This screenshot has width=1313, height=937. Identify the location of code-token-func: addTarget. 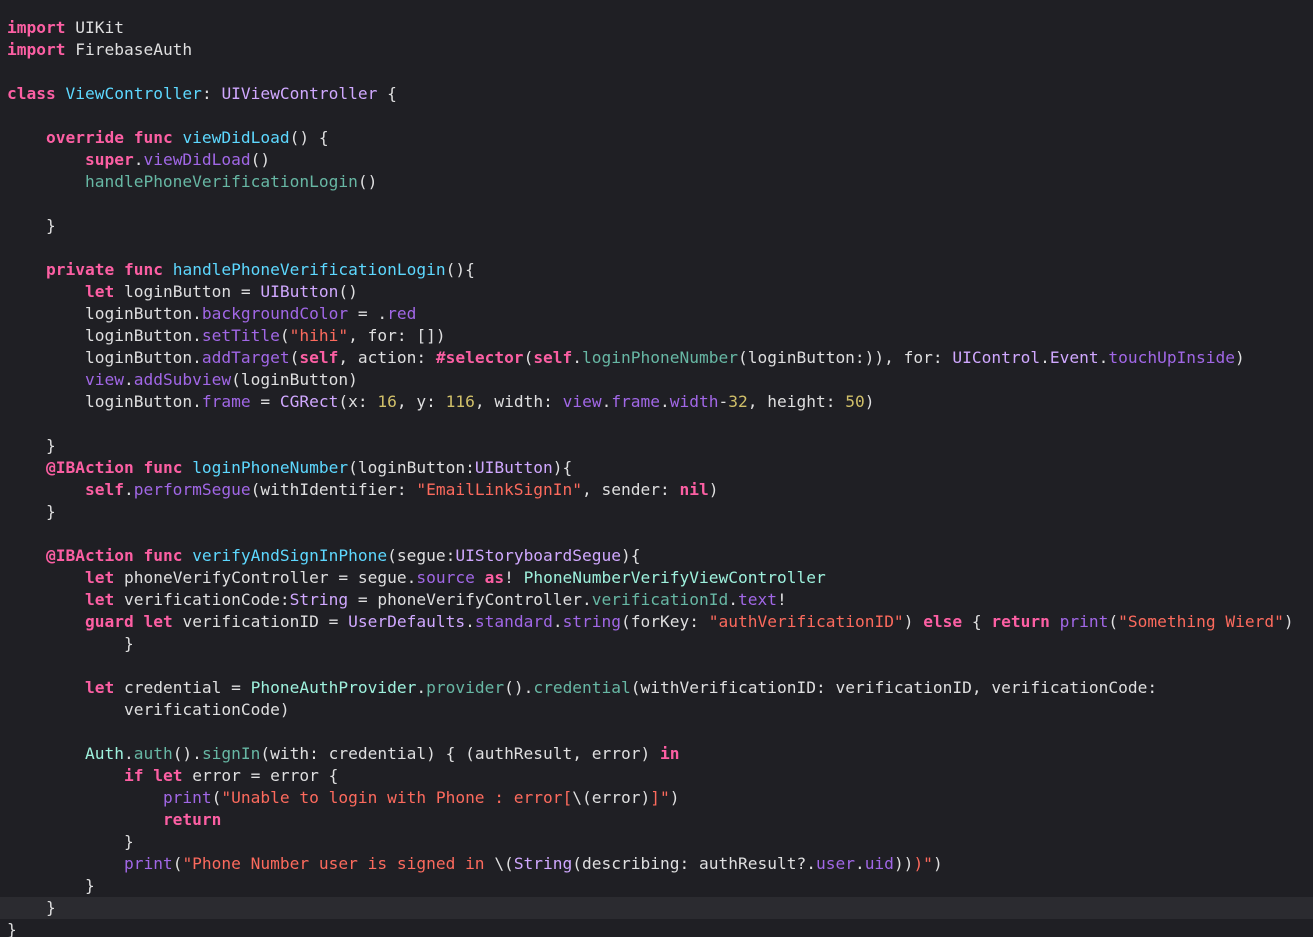
(245, 357).